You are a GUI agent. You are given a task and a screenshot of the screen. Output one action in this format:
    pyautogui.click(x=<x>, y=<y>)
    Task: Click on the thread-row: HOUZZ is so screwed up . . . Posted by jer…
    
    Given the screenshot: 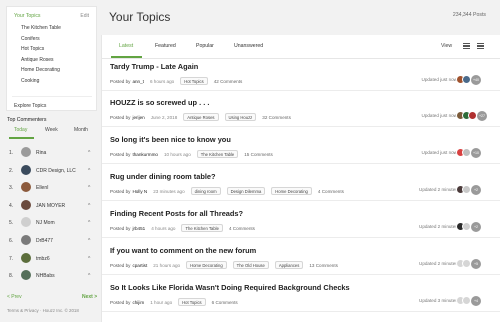 What is the action you would take?
    pyautogui.click(x=301, y=111)
    